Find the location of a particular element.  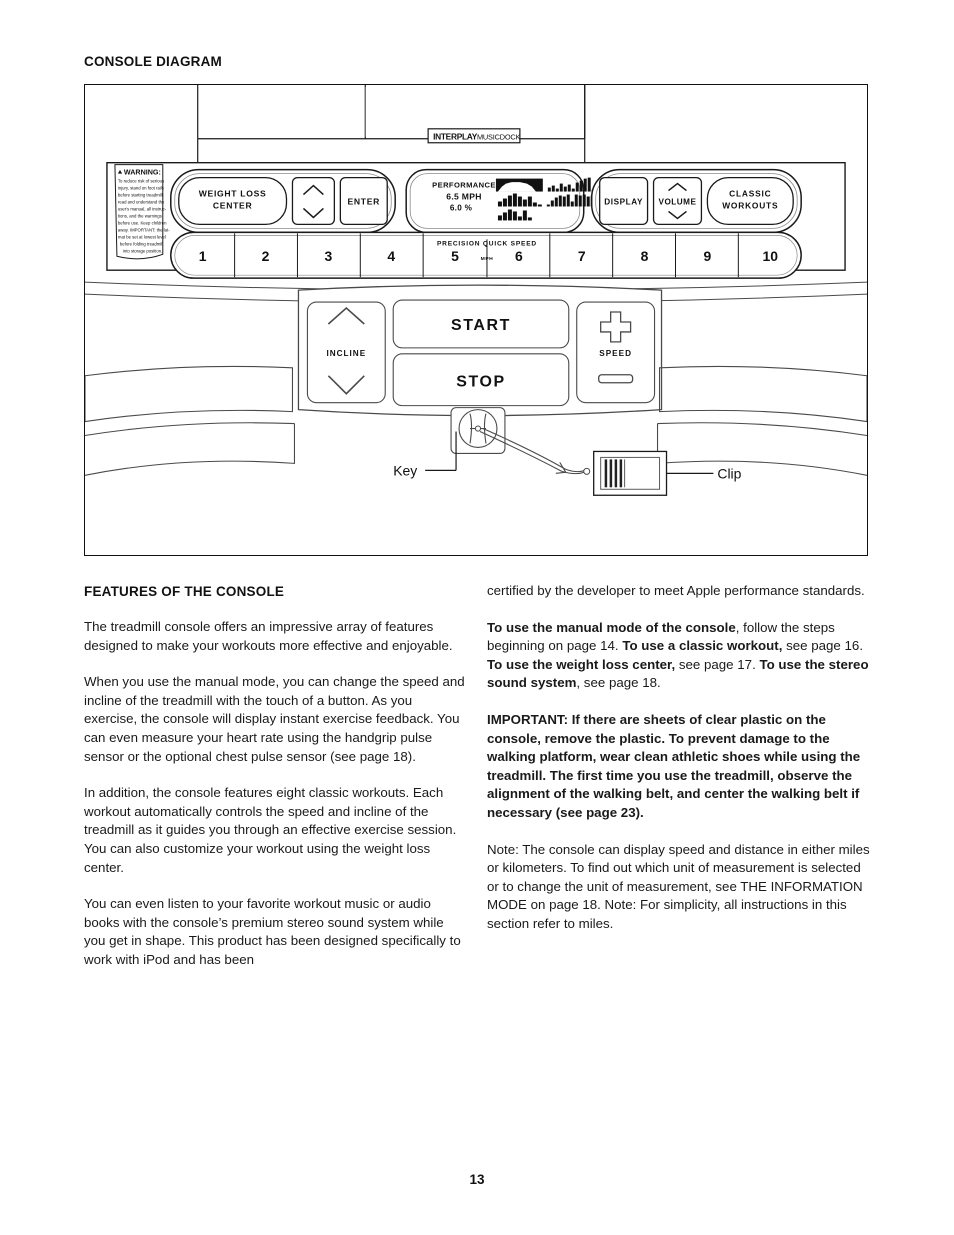

classic-workouts-label-line1: CLASSIC is located at coordinates (750, 194).